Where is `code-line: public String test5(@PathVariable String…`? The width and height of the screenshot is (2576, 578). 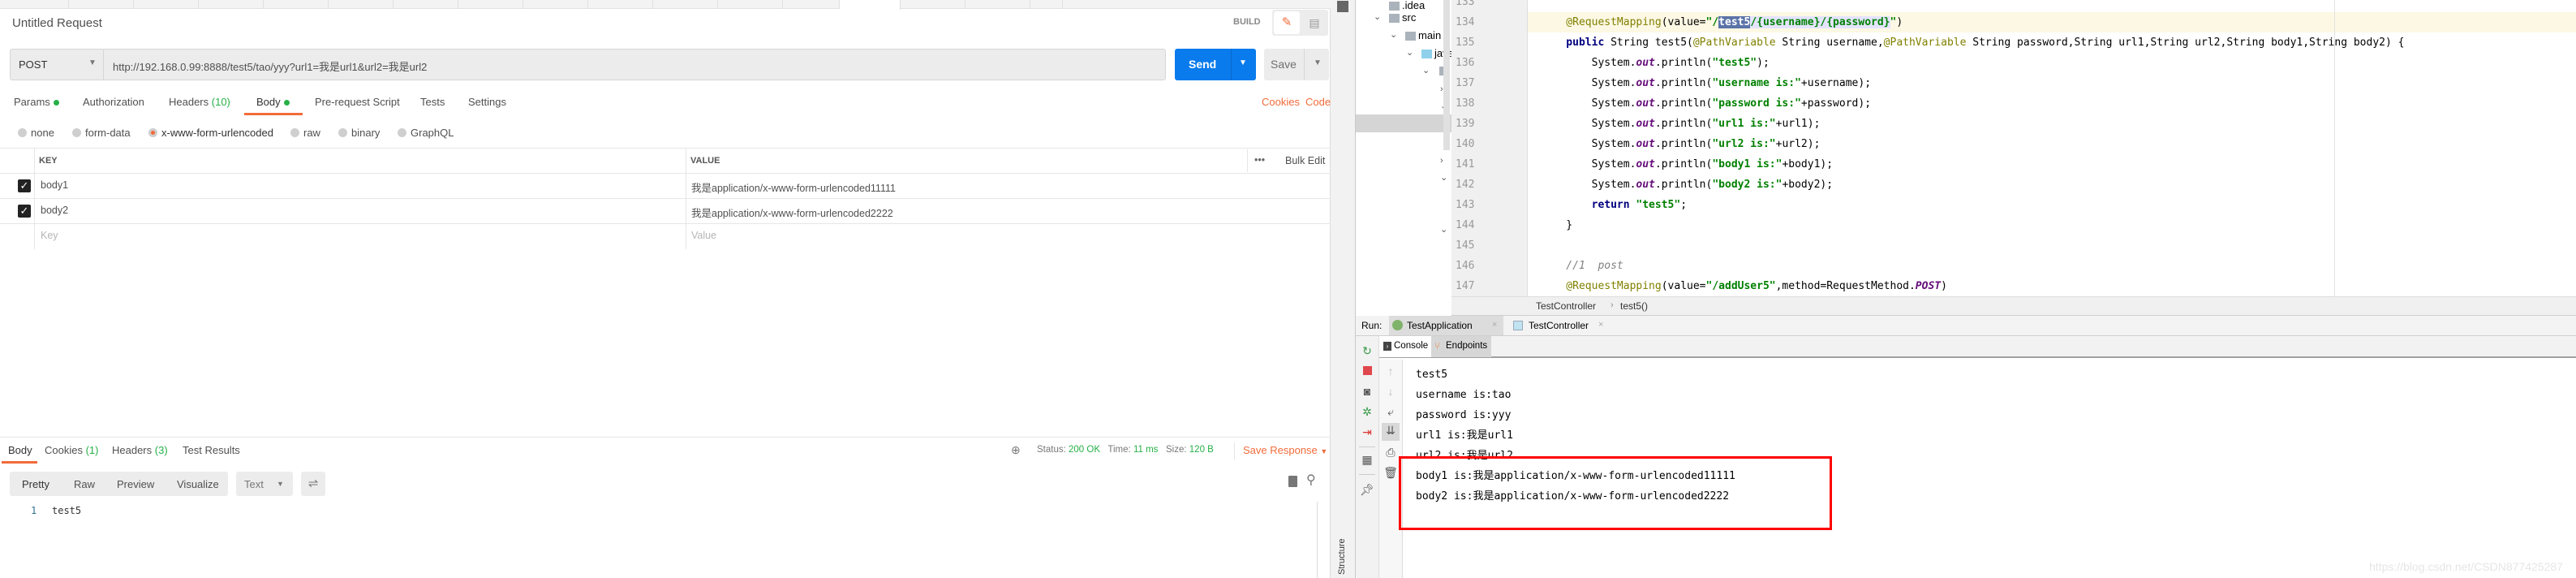
code-line: public String test5(@PathVariable String… is located at coordinates (1973, 42).